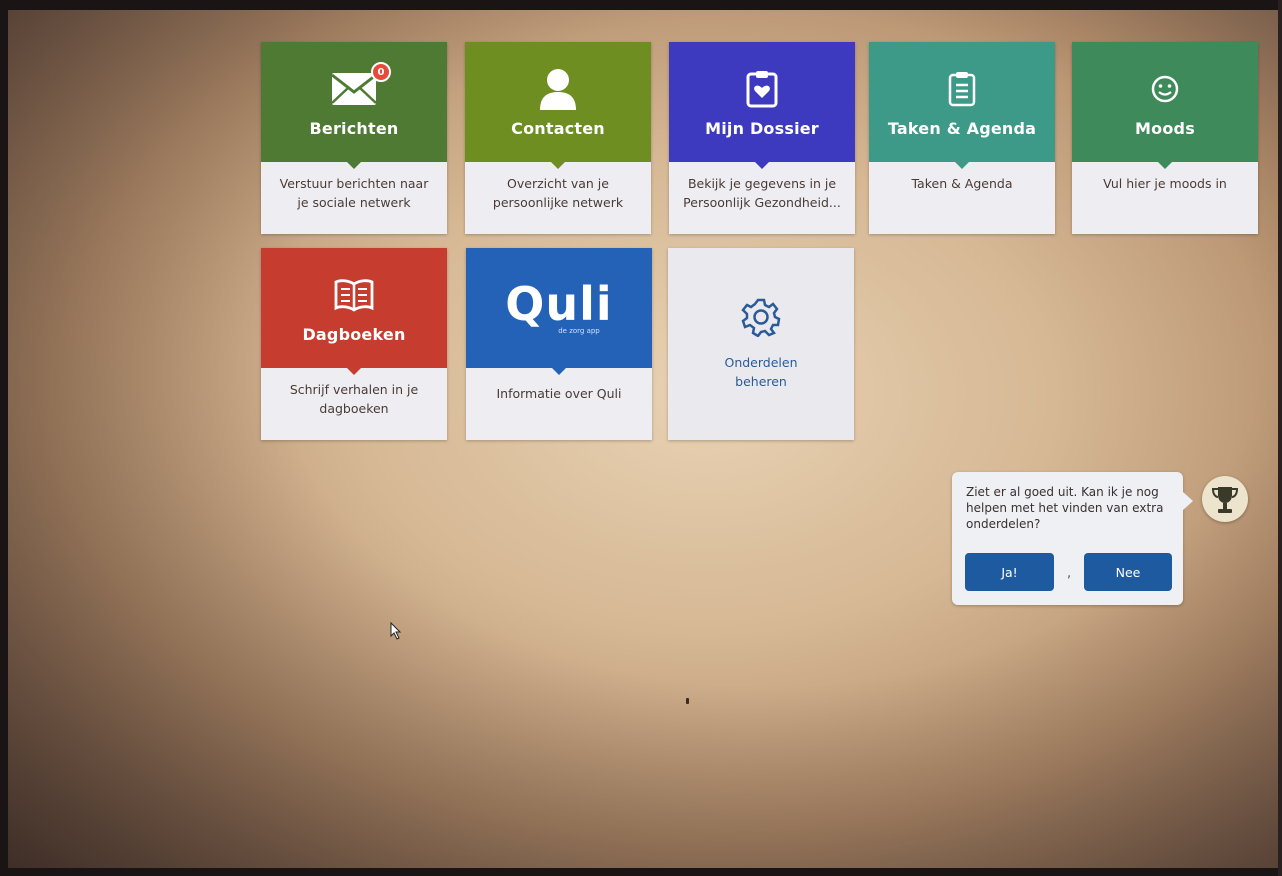 The image size is (1282, 876). I want to click on clipboard-heart-icon, so click(762, 89).